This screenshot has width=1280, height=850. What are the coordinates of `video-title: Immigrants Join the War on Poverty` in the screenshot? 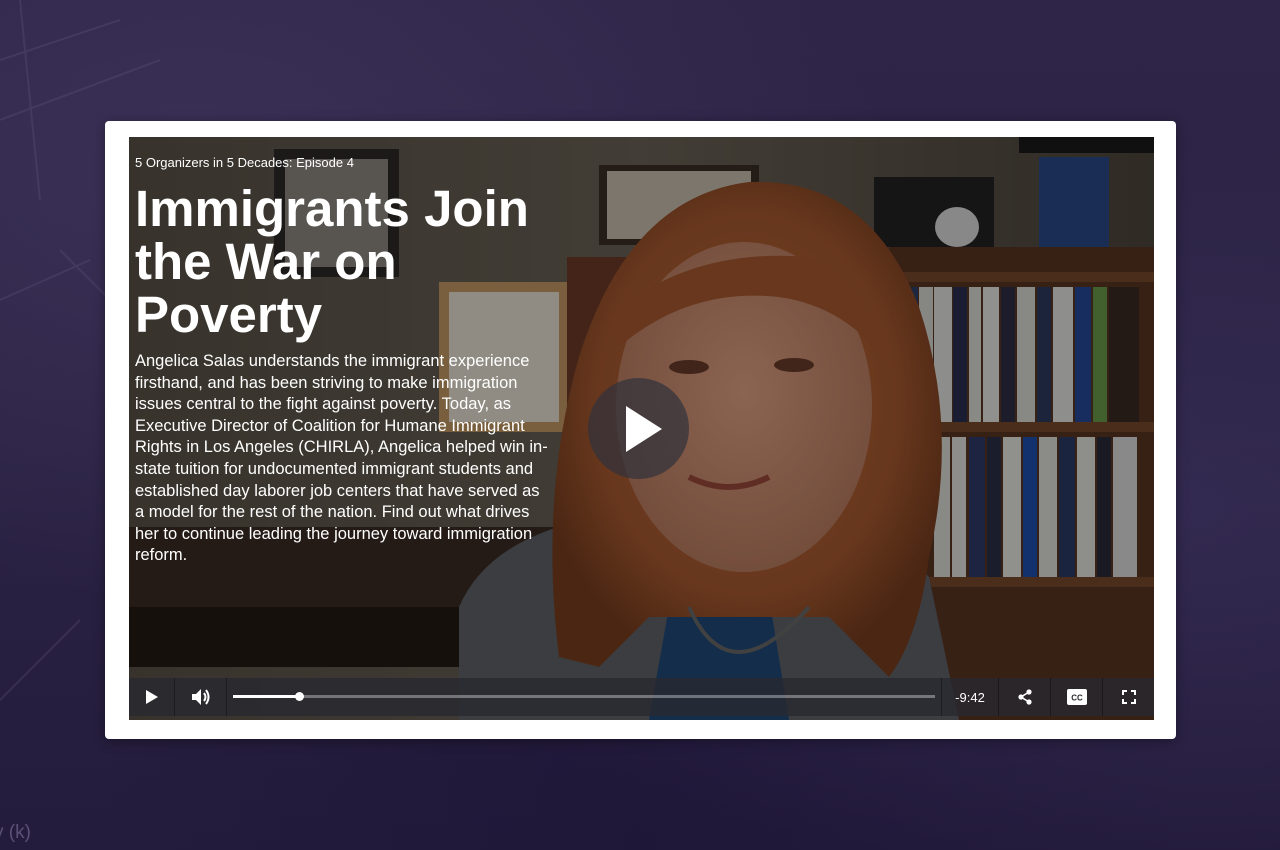 It's located at (332, 261).